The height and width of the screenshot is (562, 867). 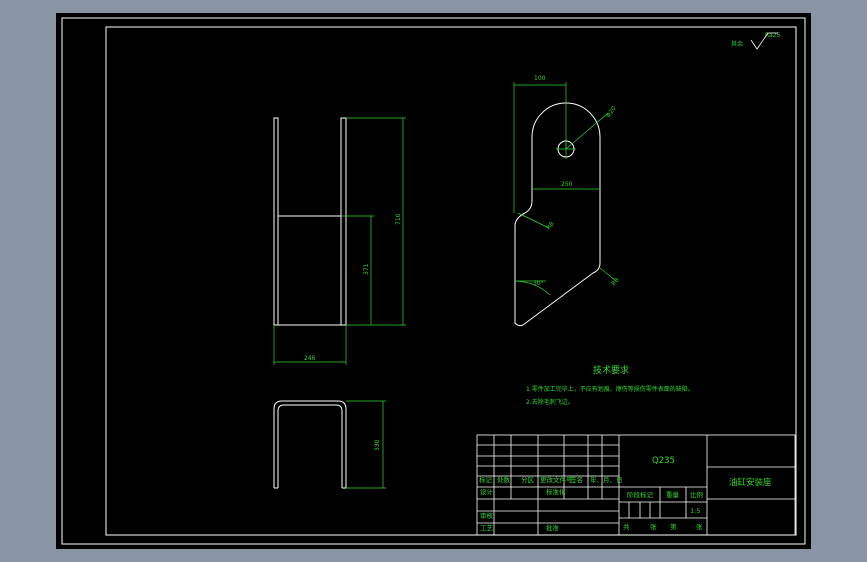 What do you see at coordinates (610, 389) in the screenshot?
I see `tech-requirement-1: 1.零件加工完毕上，不应有划痕、擦伤等损伤零件表面的缺陷。` at bounding box center [610, 389].